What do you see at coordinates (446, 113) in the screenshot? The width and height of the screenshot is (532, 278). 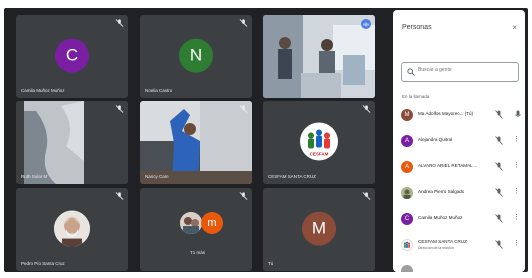 I see `participant-name: Ma Adolfos Mayorec... (Tú)` at bounding box center [446, 113].